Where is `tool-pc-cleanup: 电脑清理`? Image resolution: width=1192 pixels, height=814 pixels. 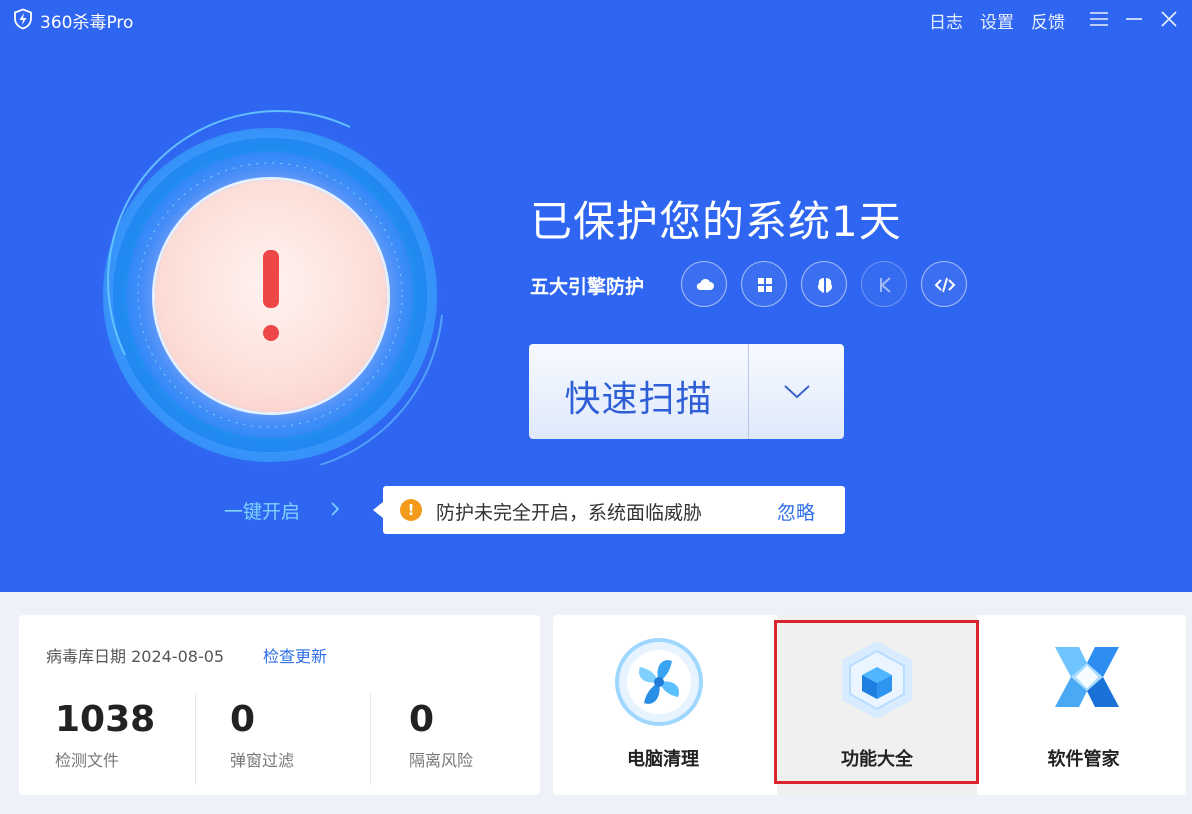 tool-pc-cleanup: 电脑清理 is located at coordinates (663, 705).